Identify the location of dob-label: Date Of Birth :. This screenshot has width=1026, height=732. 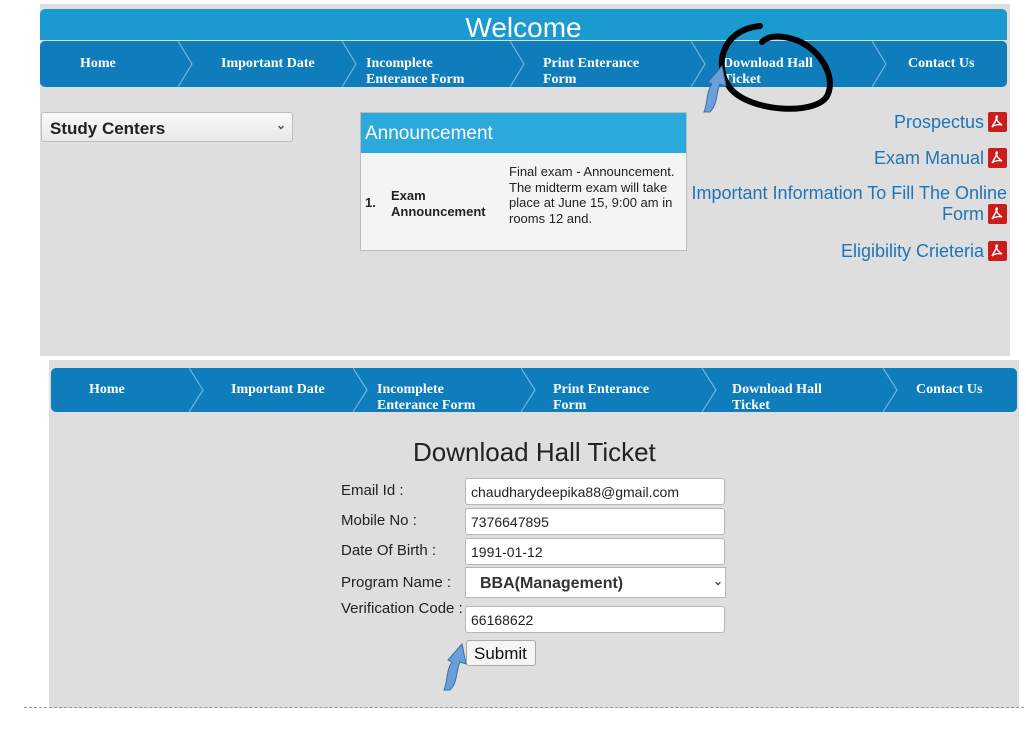
(389, 550).